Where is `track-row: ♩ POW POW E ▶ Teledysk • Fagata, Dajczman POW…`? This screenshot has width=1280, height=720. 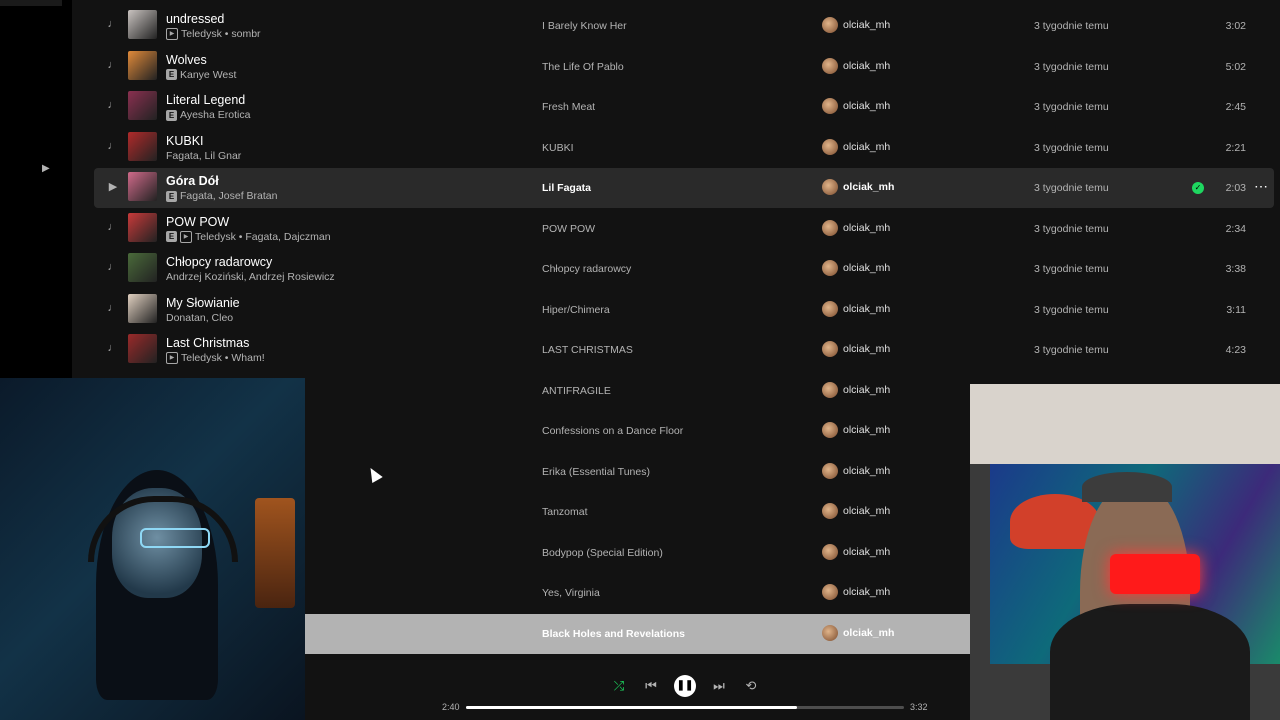 track-row: ♩ POW POW E ▶ Teledysk • Fagata, Dajczman POW… is located at coordinates (684, 229).